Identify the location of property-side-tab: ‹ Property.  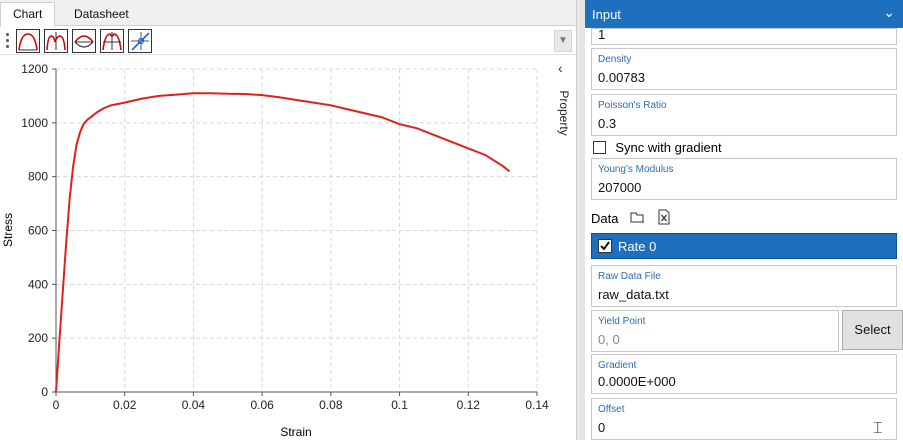
(564, 248).